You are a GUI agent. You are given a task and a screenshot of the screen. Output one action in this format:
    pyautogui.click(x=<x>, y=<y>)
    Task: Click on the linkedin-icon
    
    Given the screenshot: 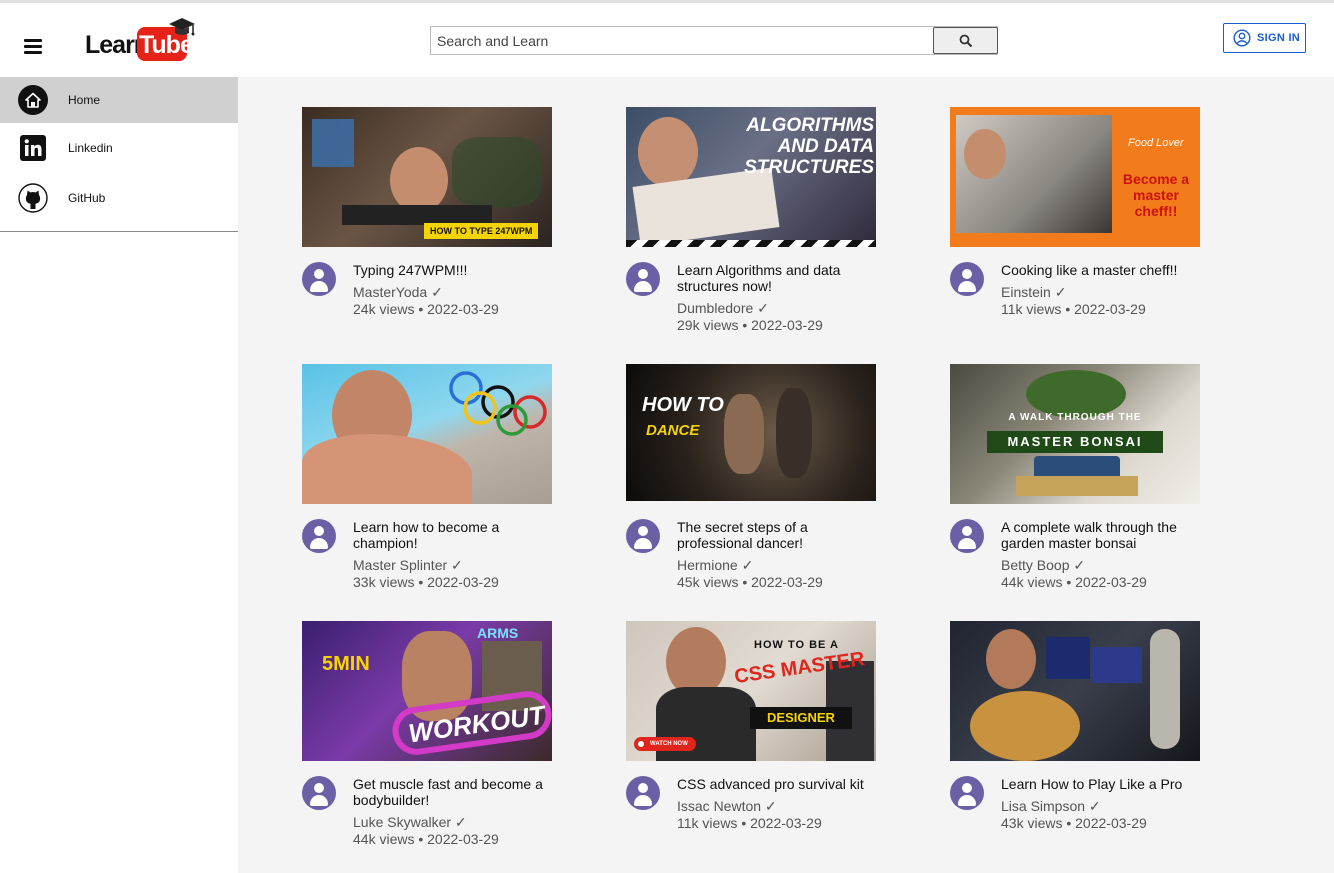 What is the action you would take?
    pyautogui.click(x=33, y=148)
    